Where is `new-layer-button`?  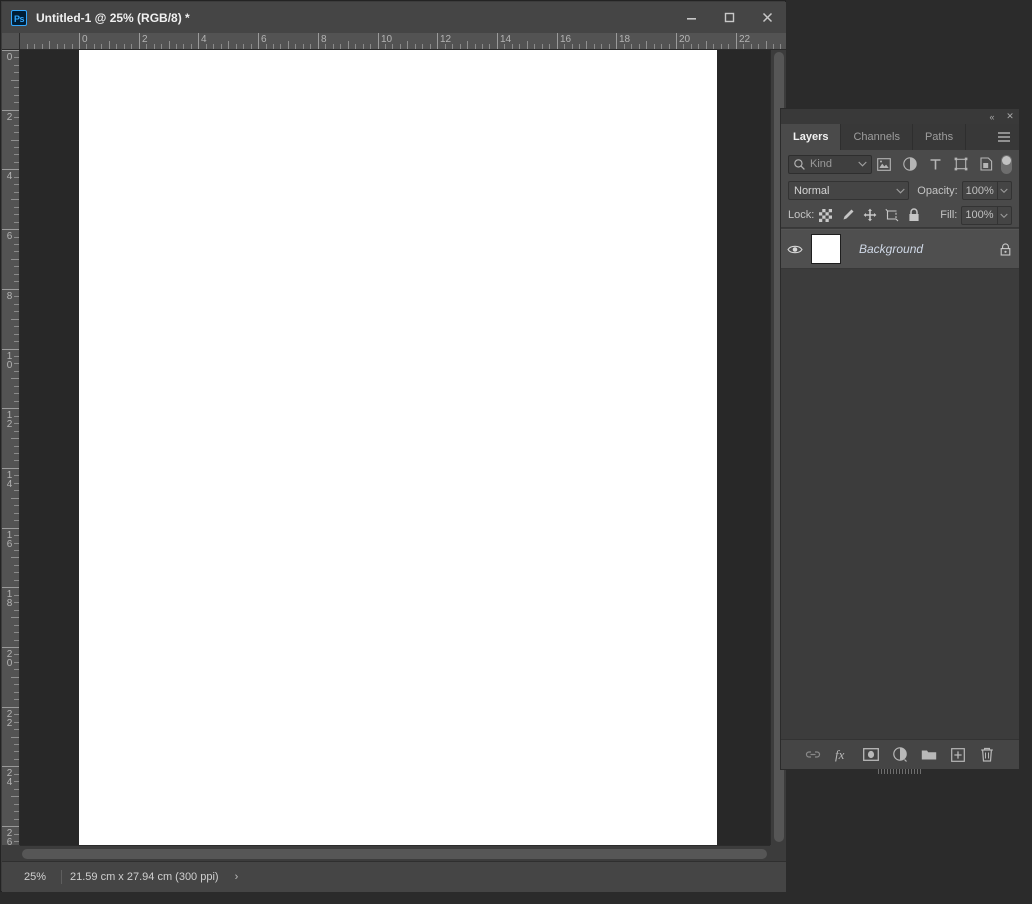 new-layer-button is located at coordinates (958, 755).